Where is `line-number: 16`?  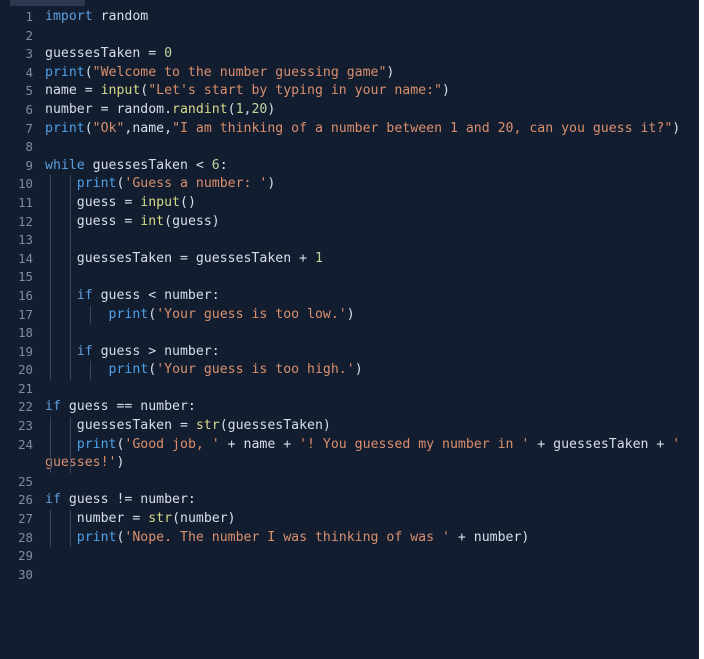
line-number: 16 is located at coordinates (25, 295).